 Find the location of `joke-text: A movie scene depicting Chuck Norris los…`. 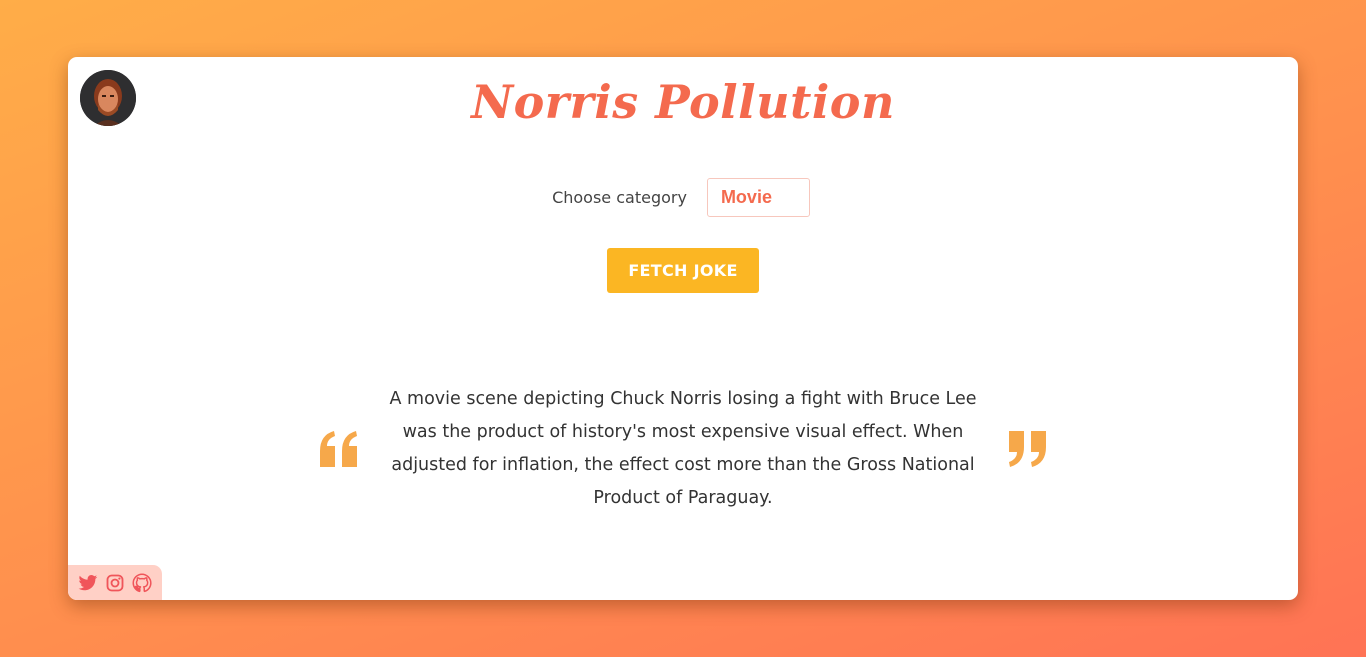

joke-text: A movie scene depicting Chuck Norris los… is located at coordinates (683, 448).